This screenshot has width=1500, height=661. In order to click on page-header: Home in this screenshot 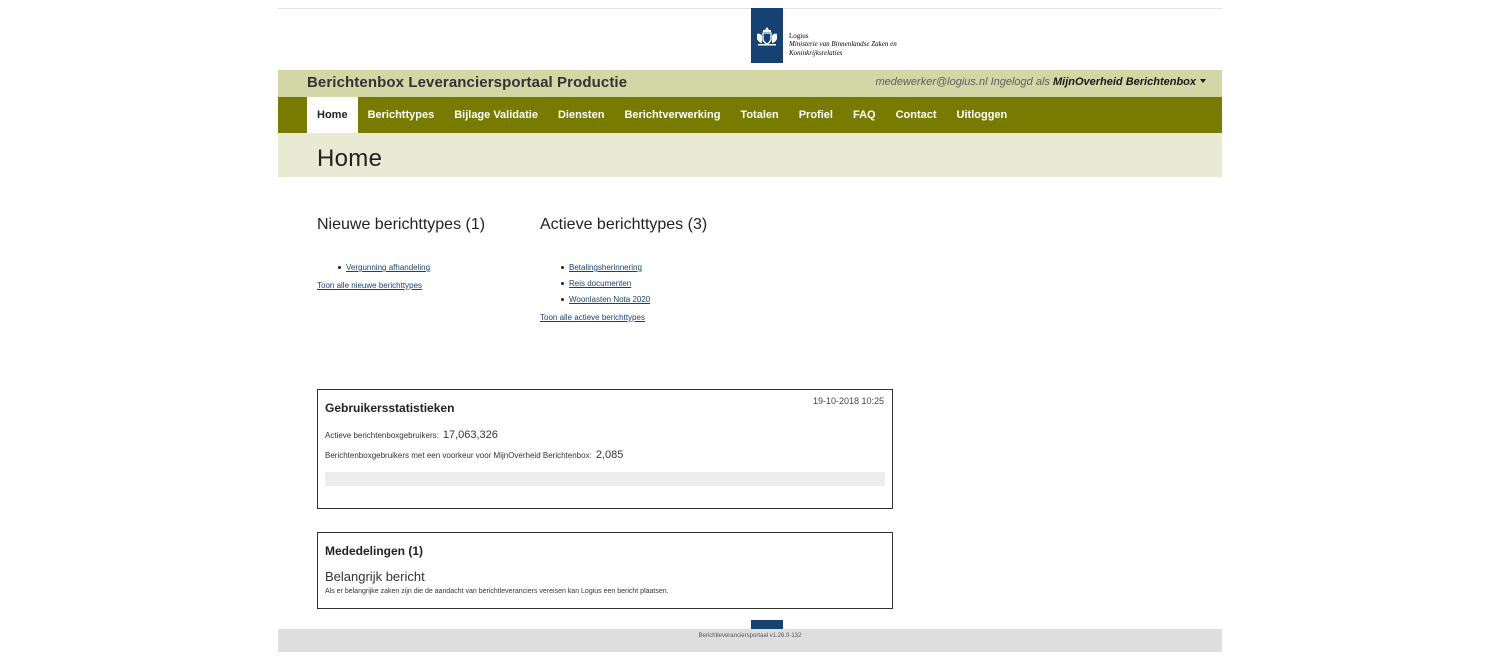, I will do `click(750, 155)`.